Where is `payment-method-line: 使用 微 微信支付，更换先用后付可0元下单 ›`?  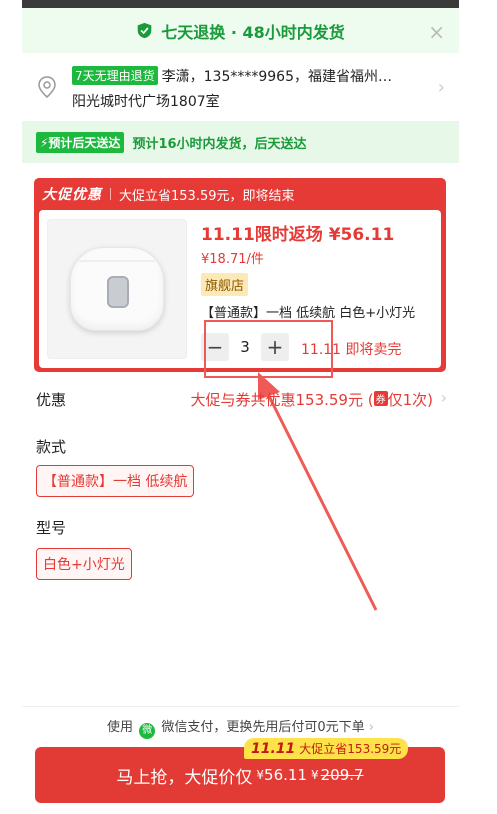 payment-method-line: 使用 微 微信支付，更换先用后付可0元下单 › is located at coordinates (240, 727).